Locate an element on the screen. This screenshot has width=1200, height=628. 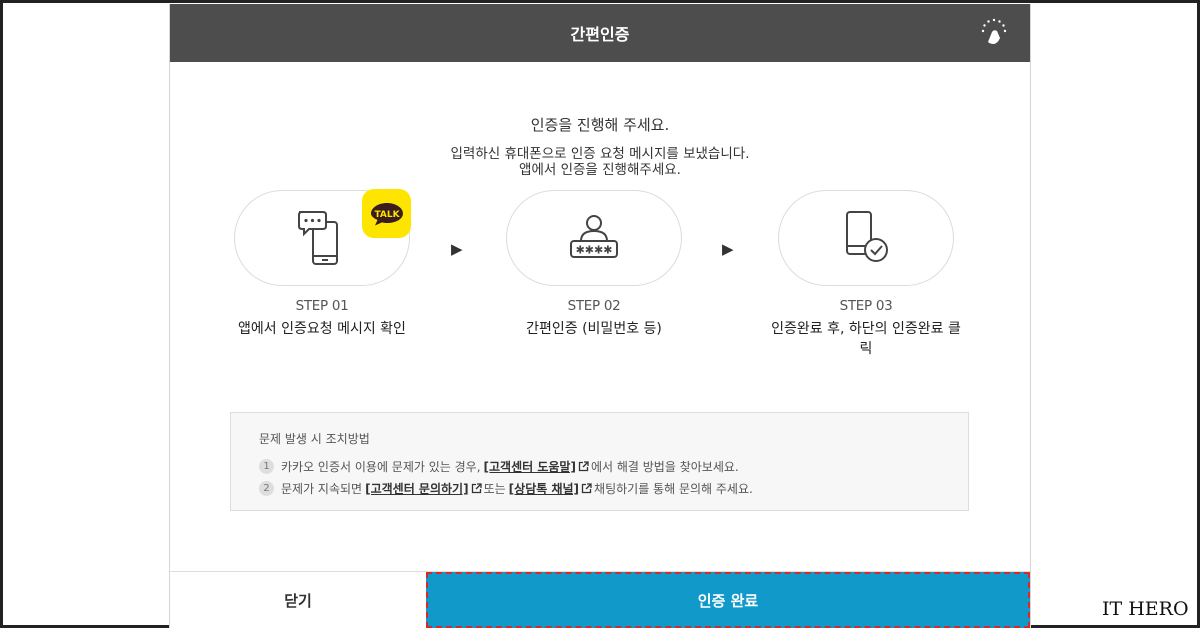
help-item-2-number: 2 is located at coordinates (266, 488).